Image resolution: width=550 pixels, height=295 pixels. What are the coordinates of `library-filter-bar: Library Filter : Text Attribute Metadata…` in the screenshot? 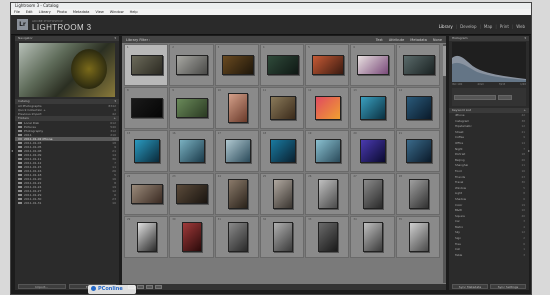 It's located at (284, 39).